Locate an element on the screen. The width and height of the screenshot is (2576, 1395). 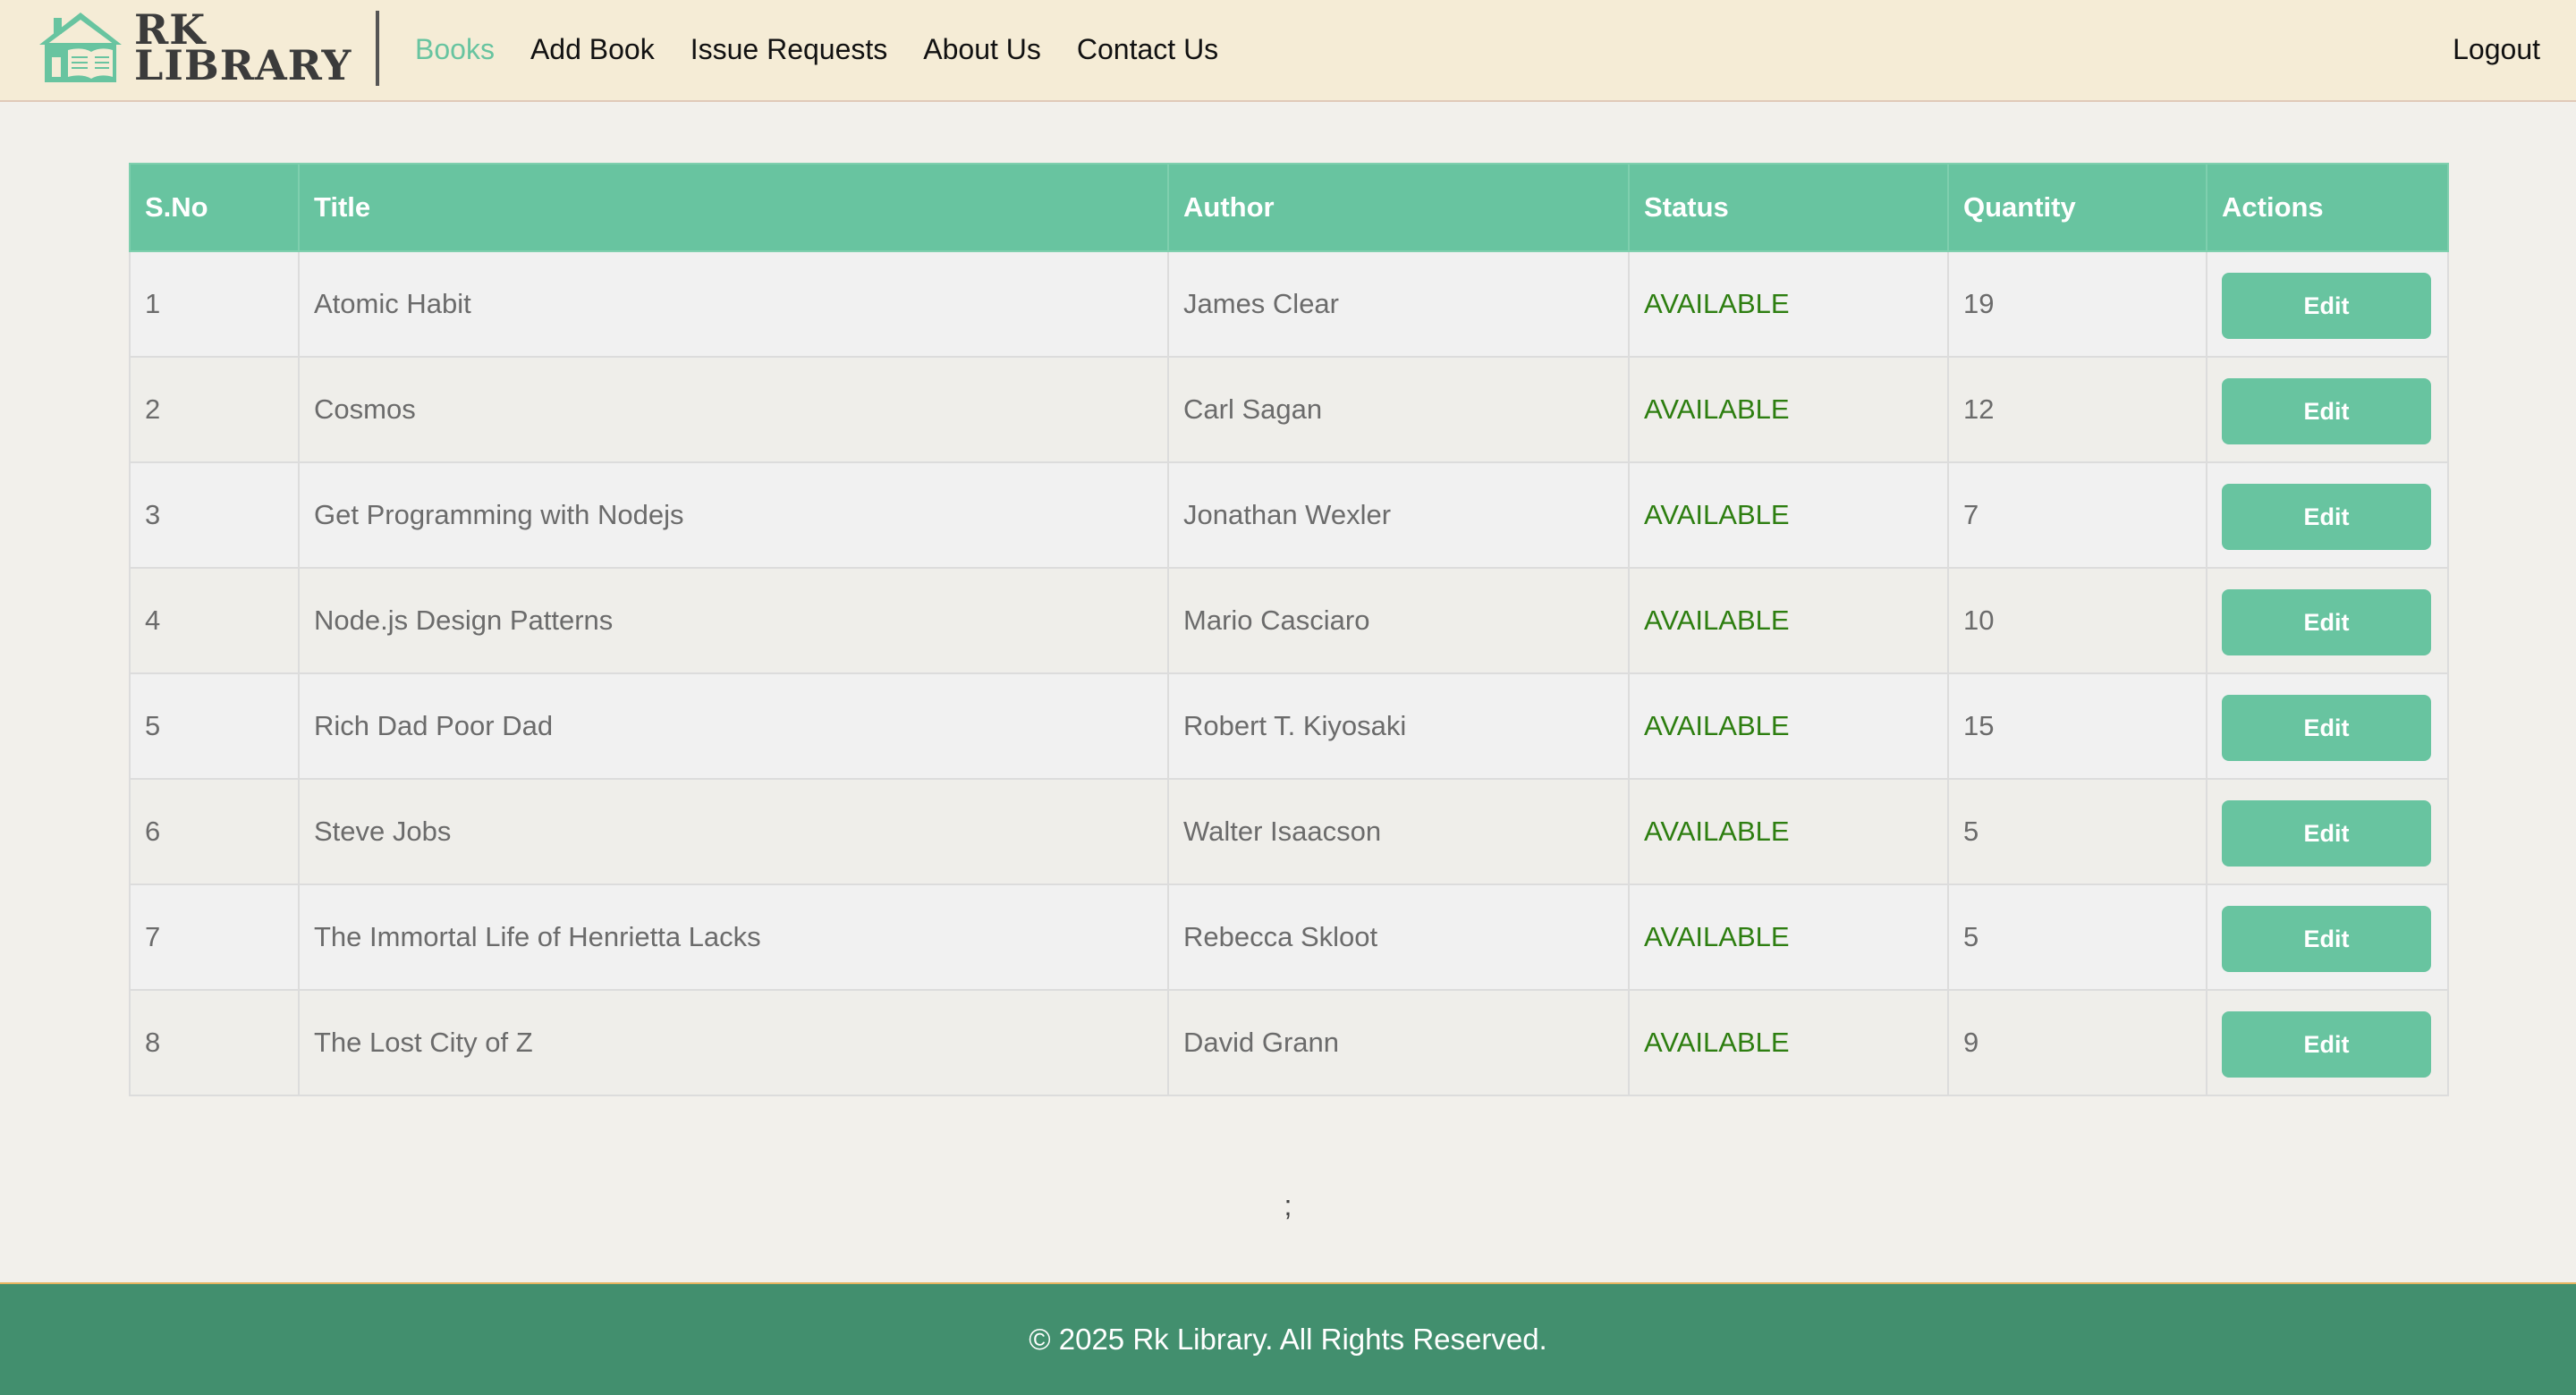
table-row: 2 Cosmos Carl Sagan AVAILABLE 12 Edit is located at coordinates (1289, 409).